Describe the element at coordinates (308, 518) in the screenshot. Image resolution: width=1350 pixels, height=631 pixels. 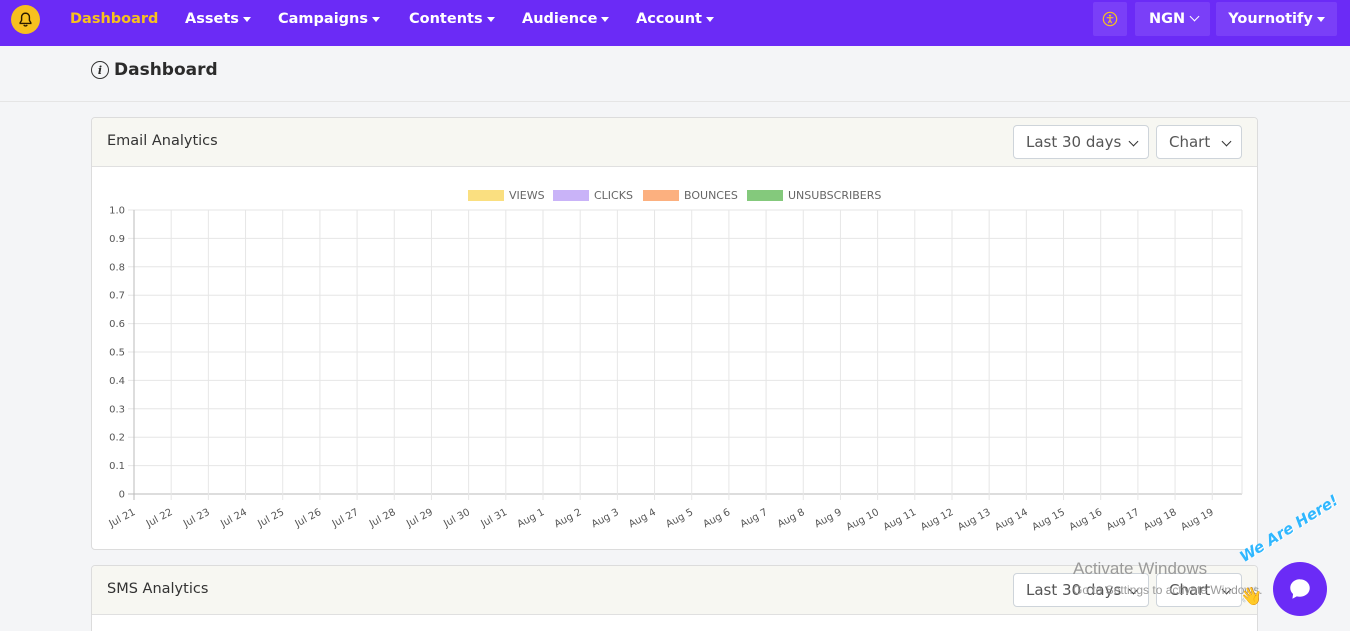
I see `x-tick-label: Jul 26` at that location.